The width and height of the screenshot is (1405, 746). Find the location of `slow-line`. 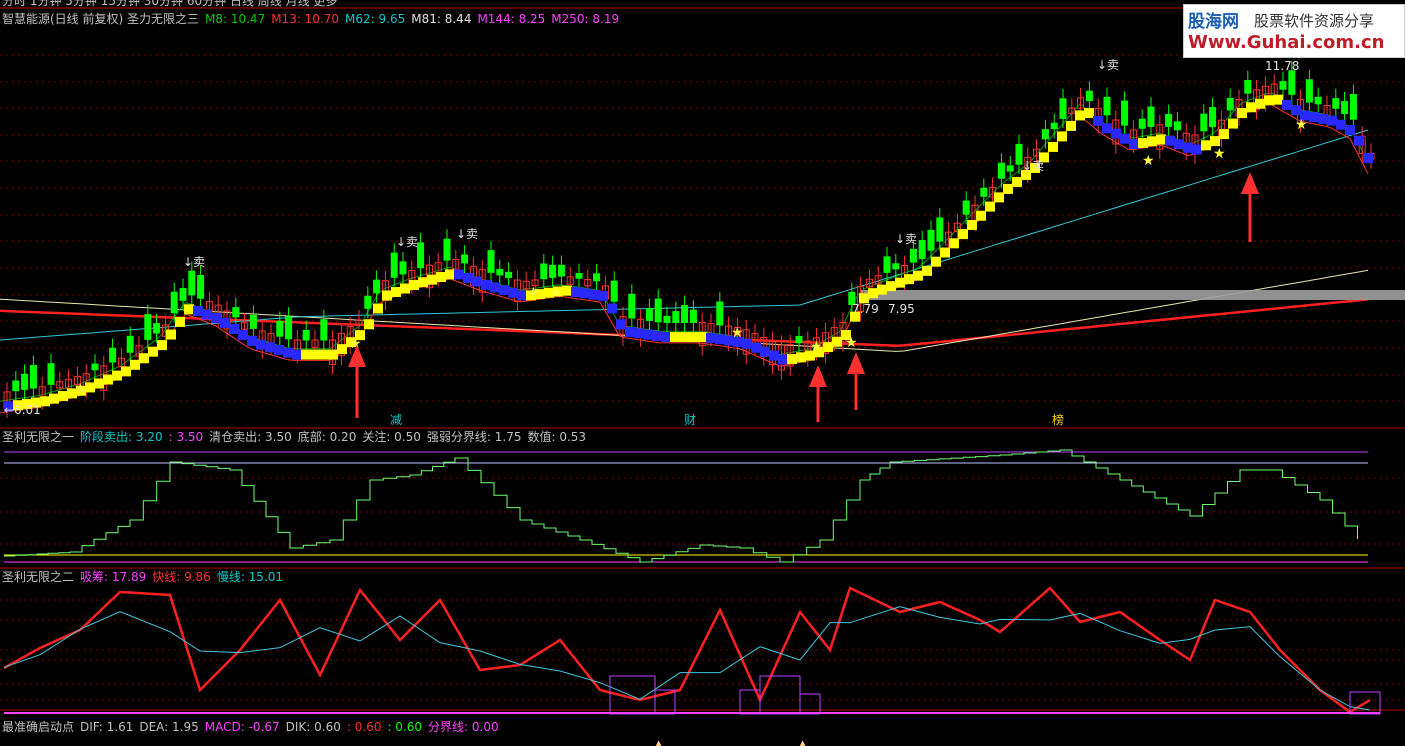

slow-line is located at coordinates (687, 658).